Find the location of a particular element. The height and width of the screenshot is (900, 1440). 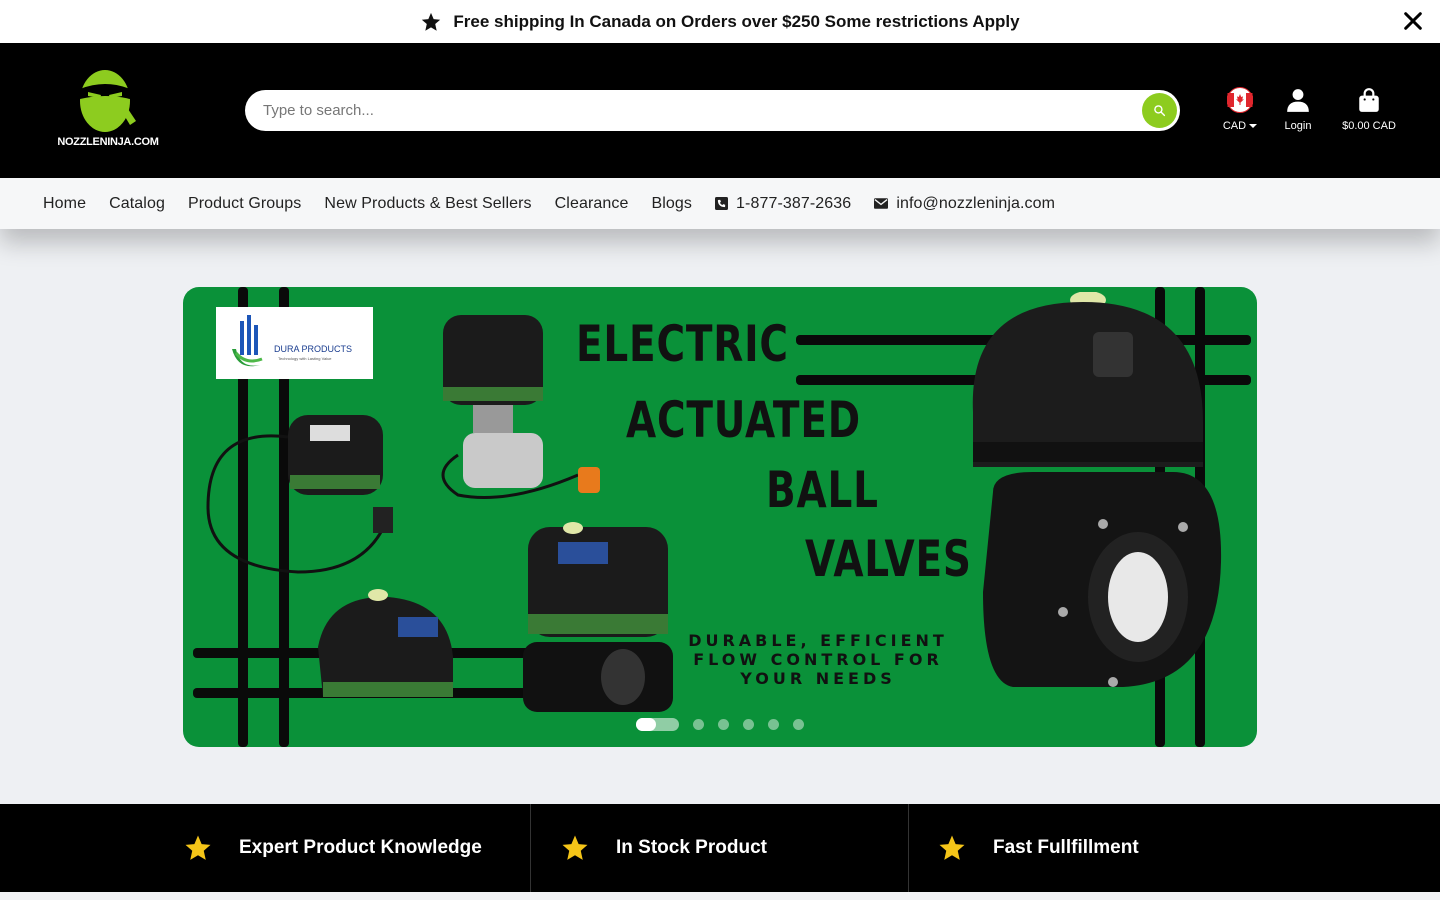

nav-email: info@nozzleninja.com is located at coordinates (964, 204).